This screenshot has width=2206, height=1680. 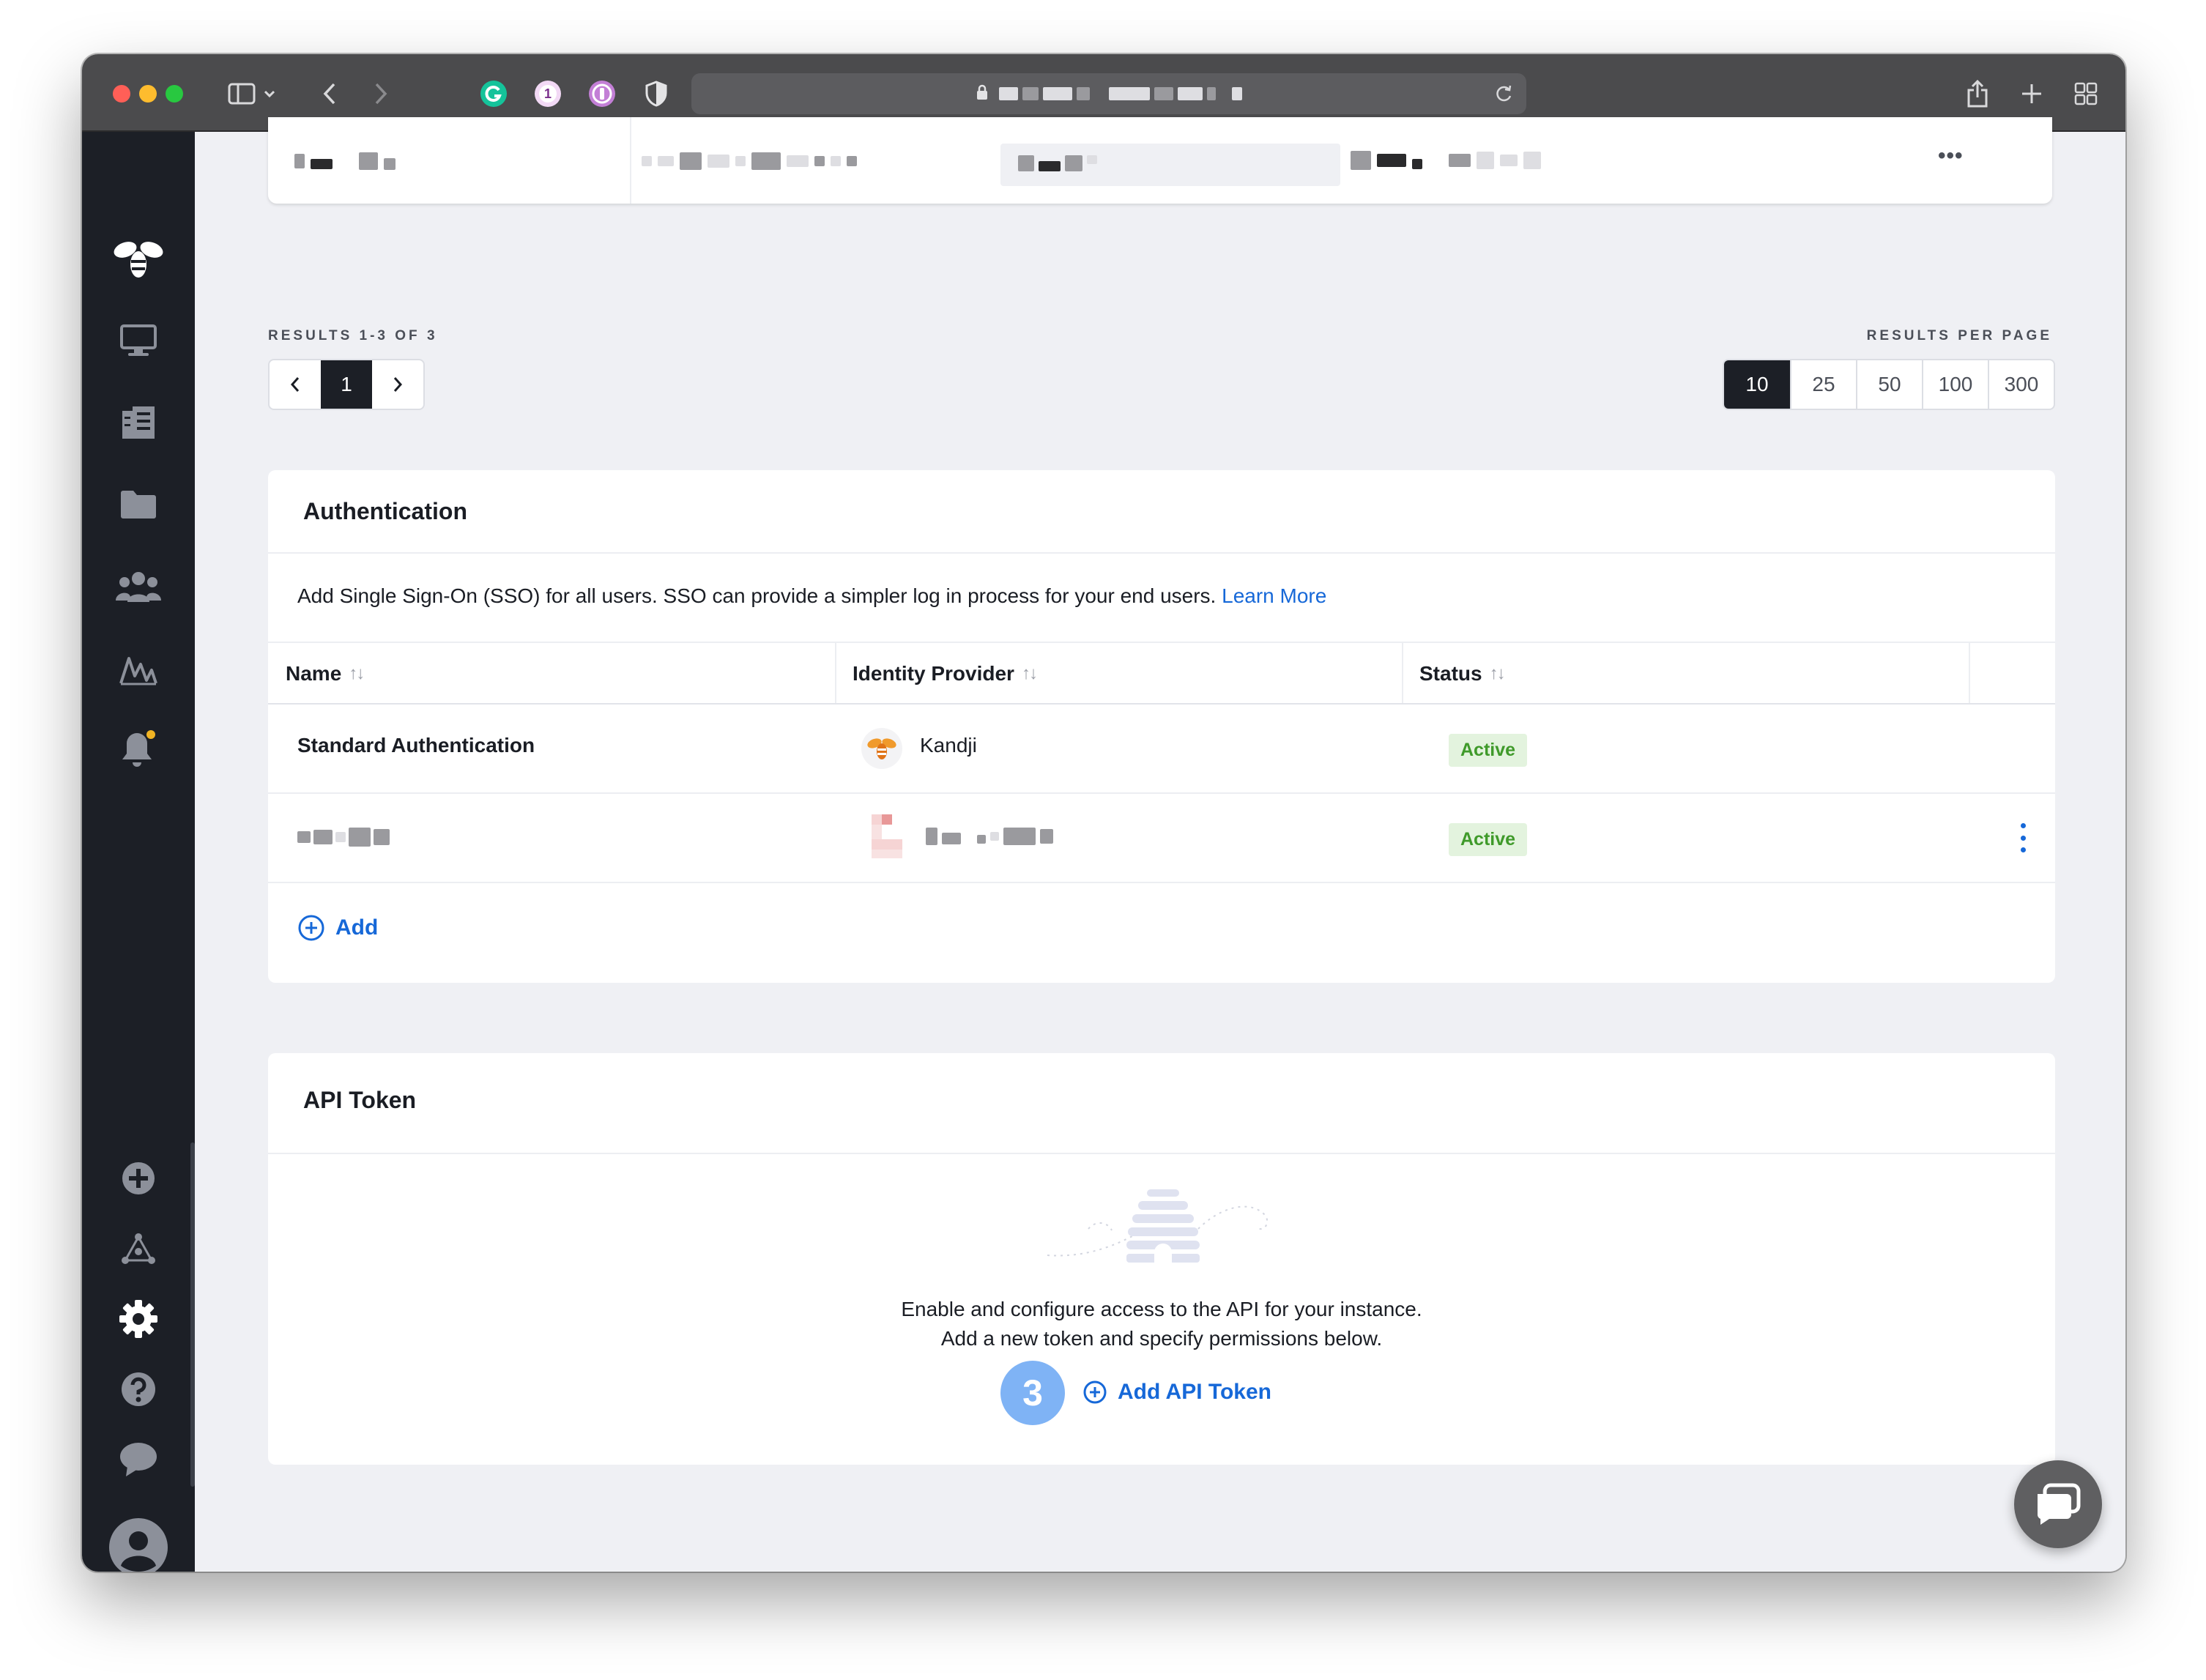 I want to click on redacted-provider-icon, so click(x=888, y=837).